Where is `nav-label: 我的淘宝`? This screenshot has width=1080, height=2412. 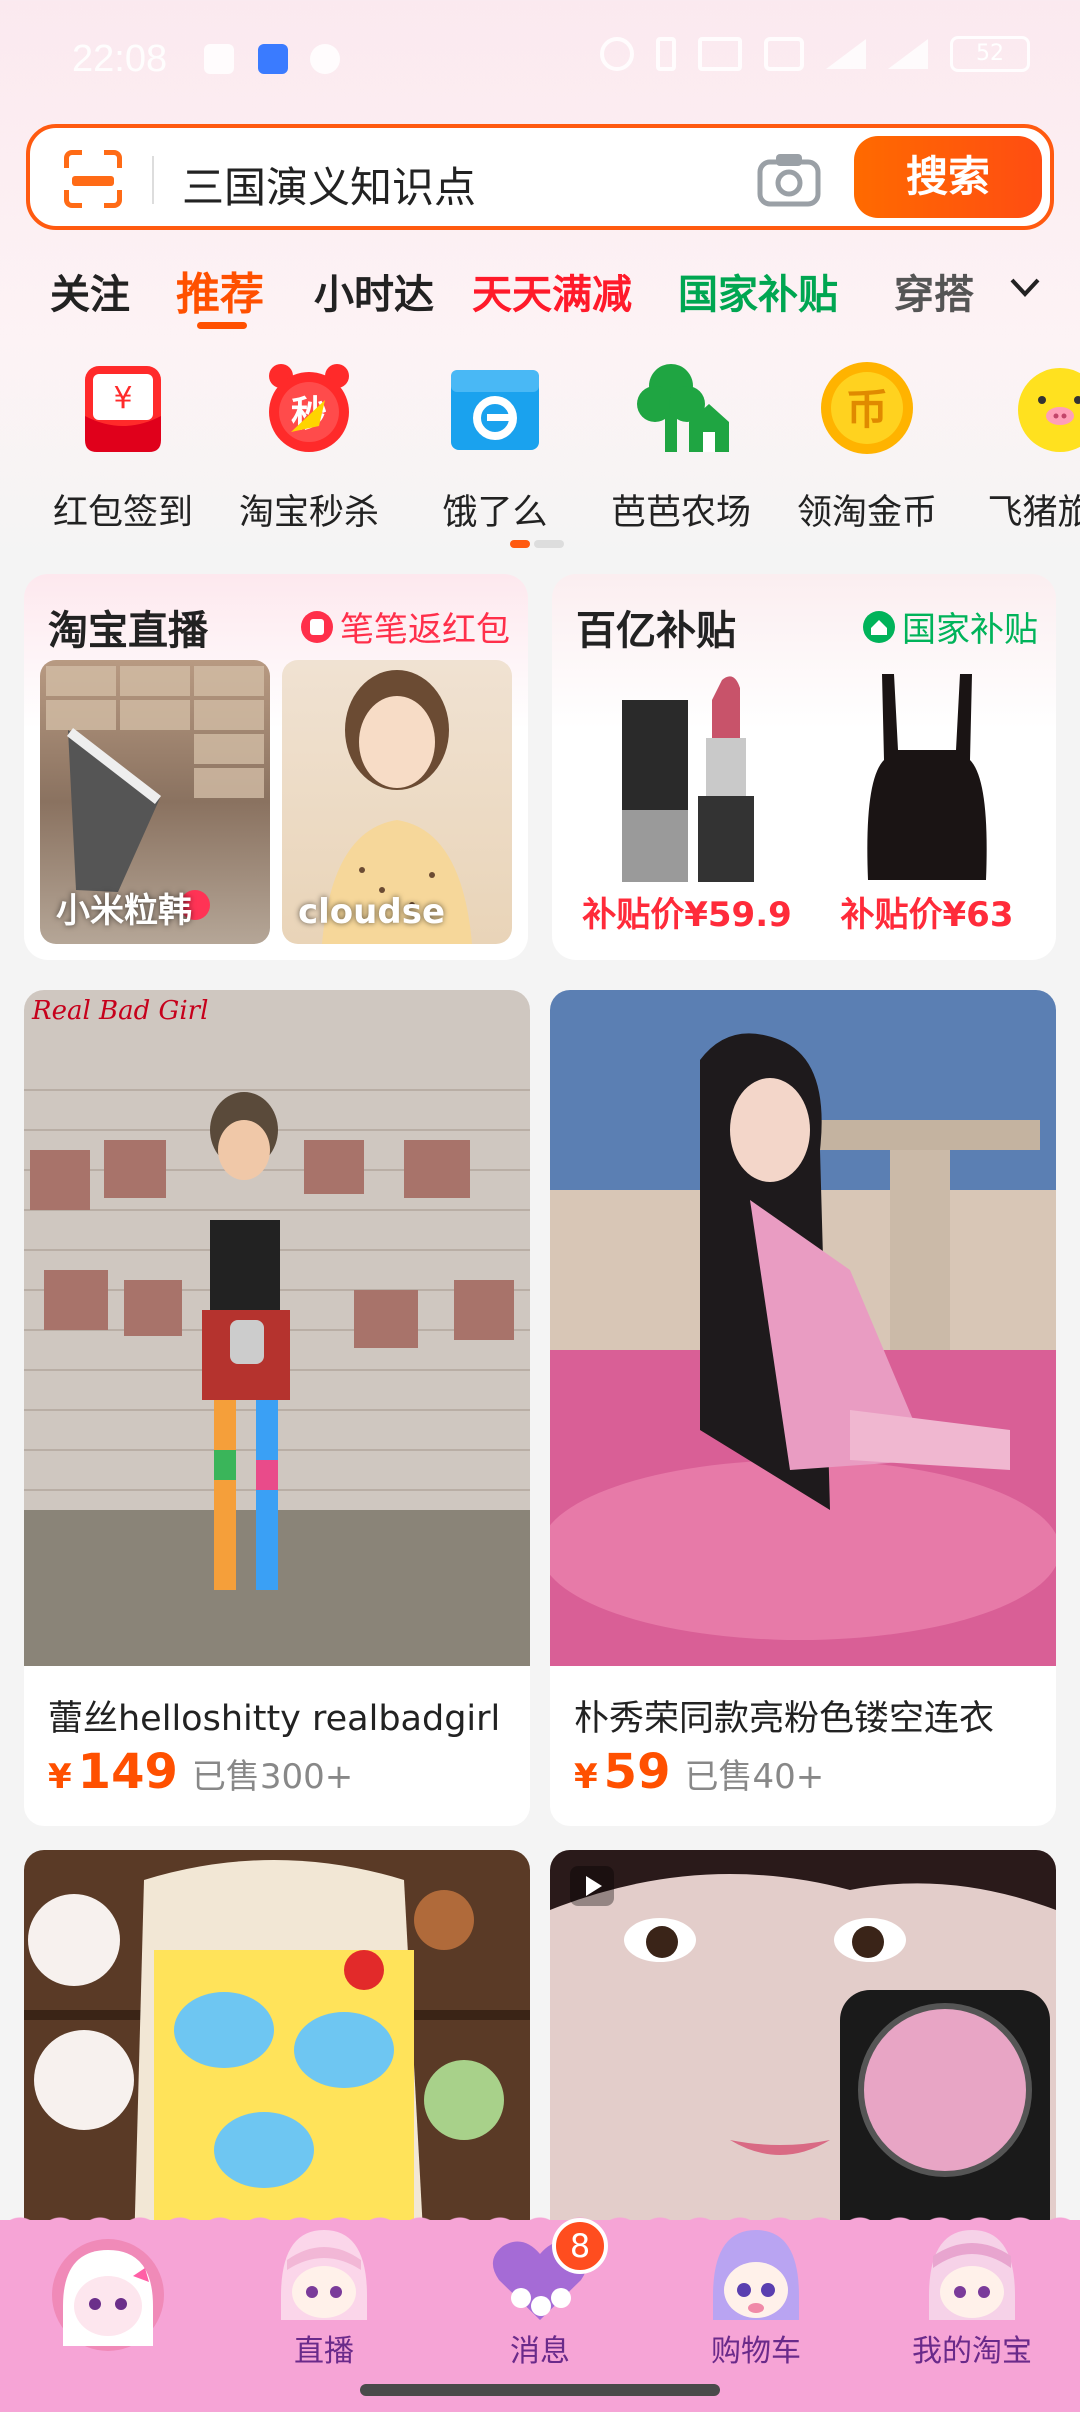 nav-label: 我的淘宝 is located at coordinates (972, 2351).